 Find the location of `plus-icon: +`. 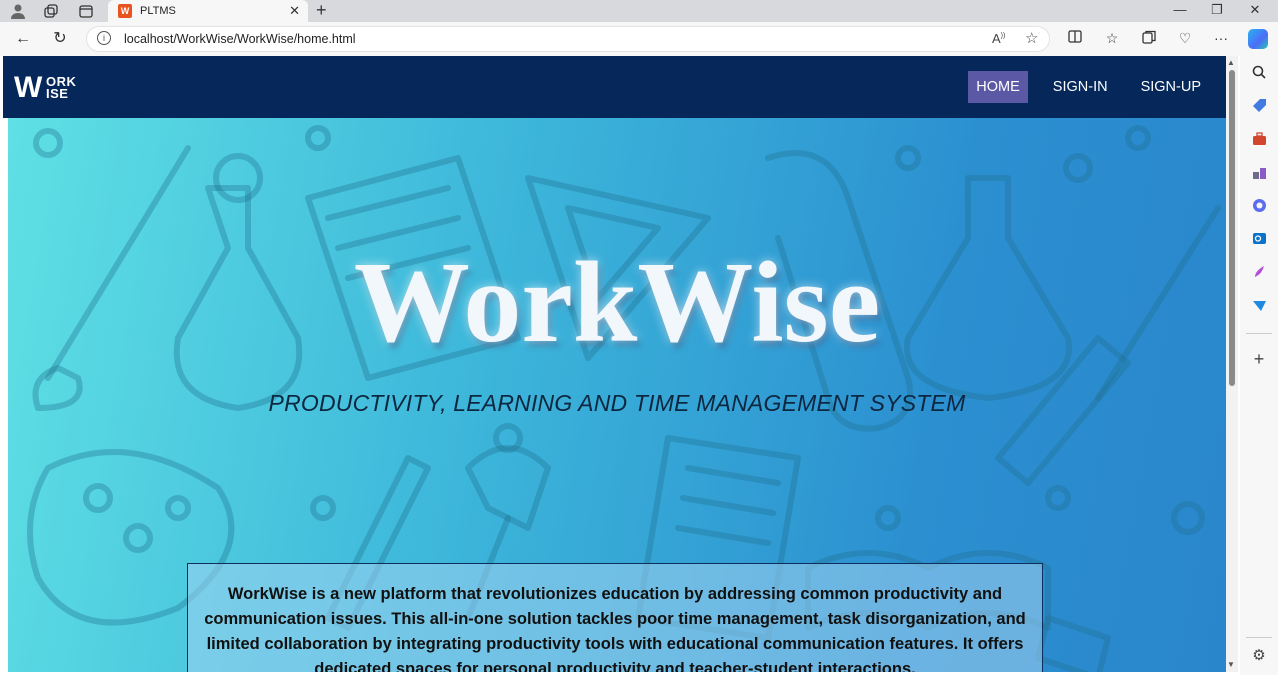

plus-icon: + is located at coordinates (321, 10).